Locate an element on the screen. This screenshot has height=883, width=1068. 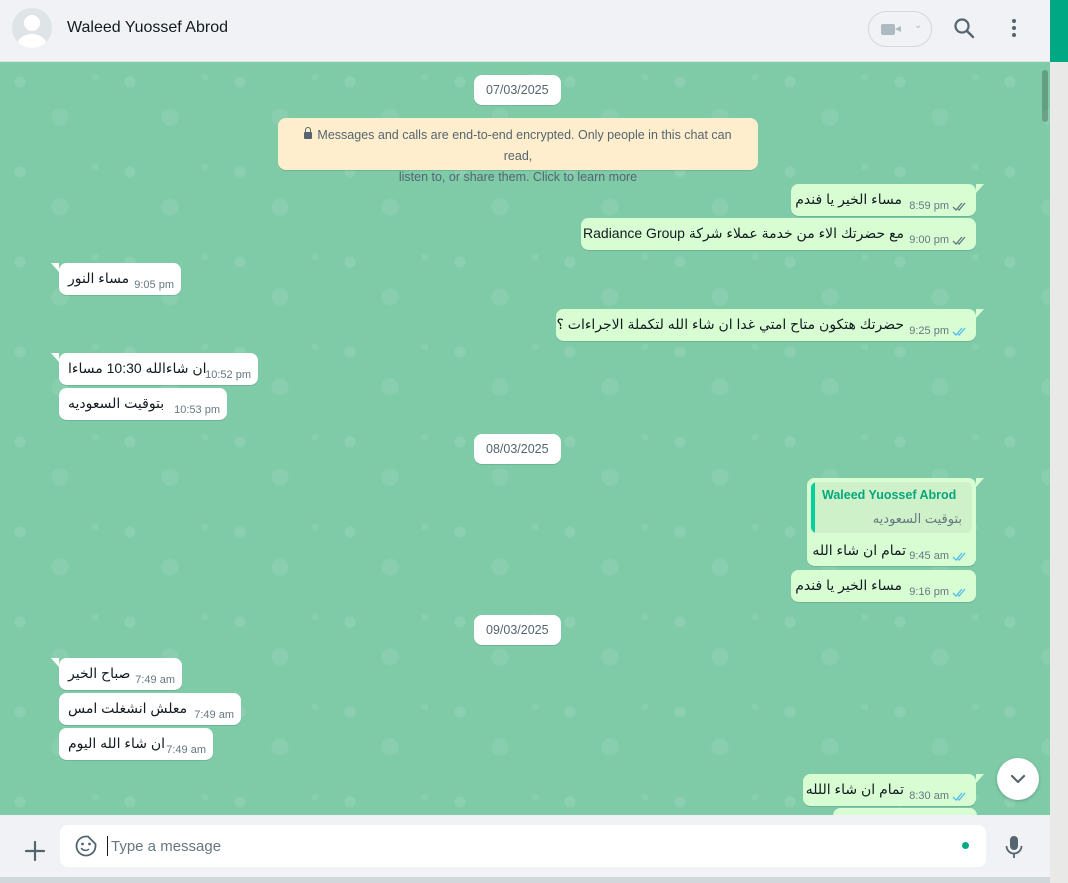
message-text: بتوقيت السعوديه is located at coordinates (116, 403).